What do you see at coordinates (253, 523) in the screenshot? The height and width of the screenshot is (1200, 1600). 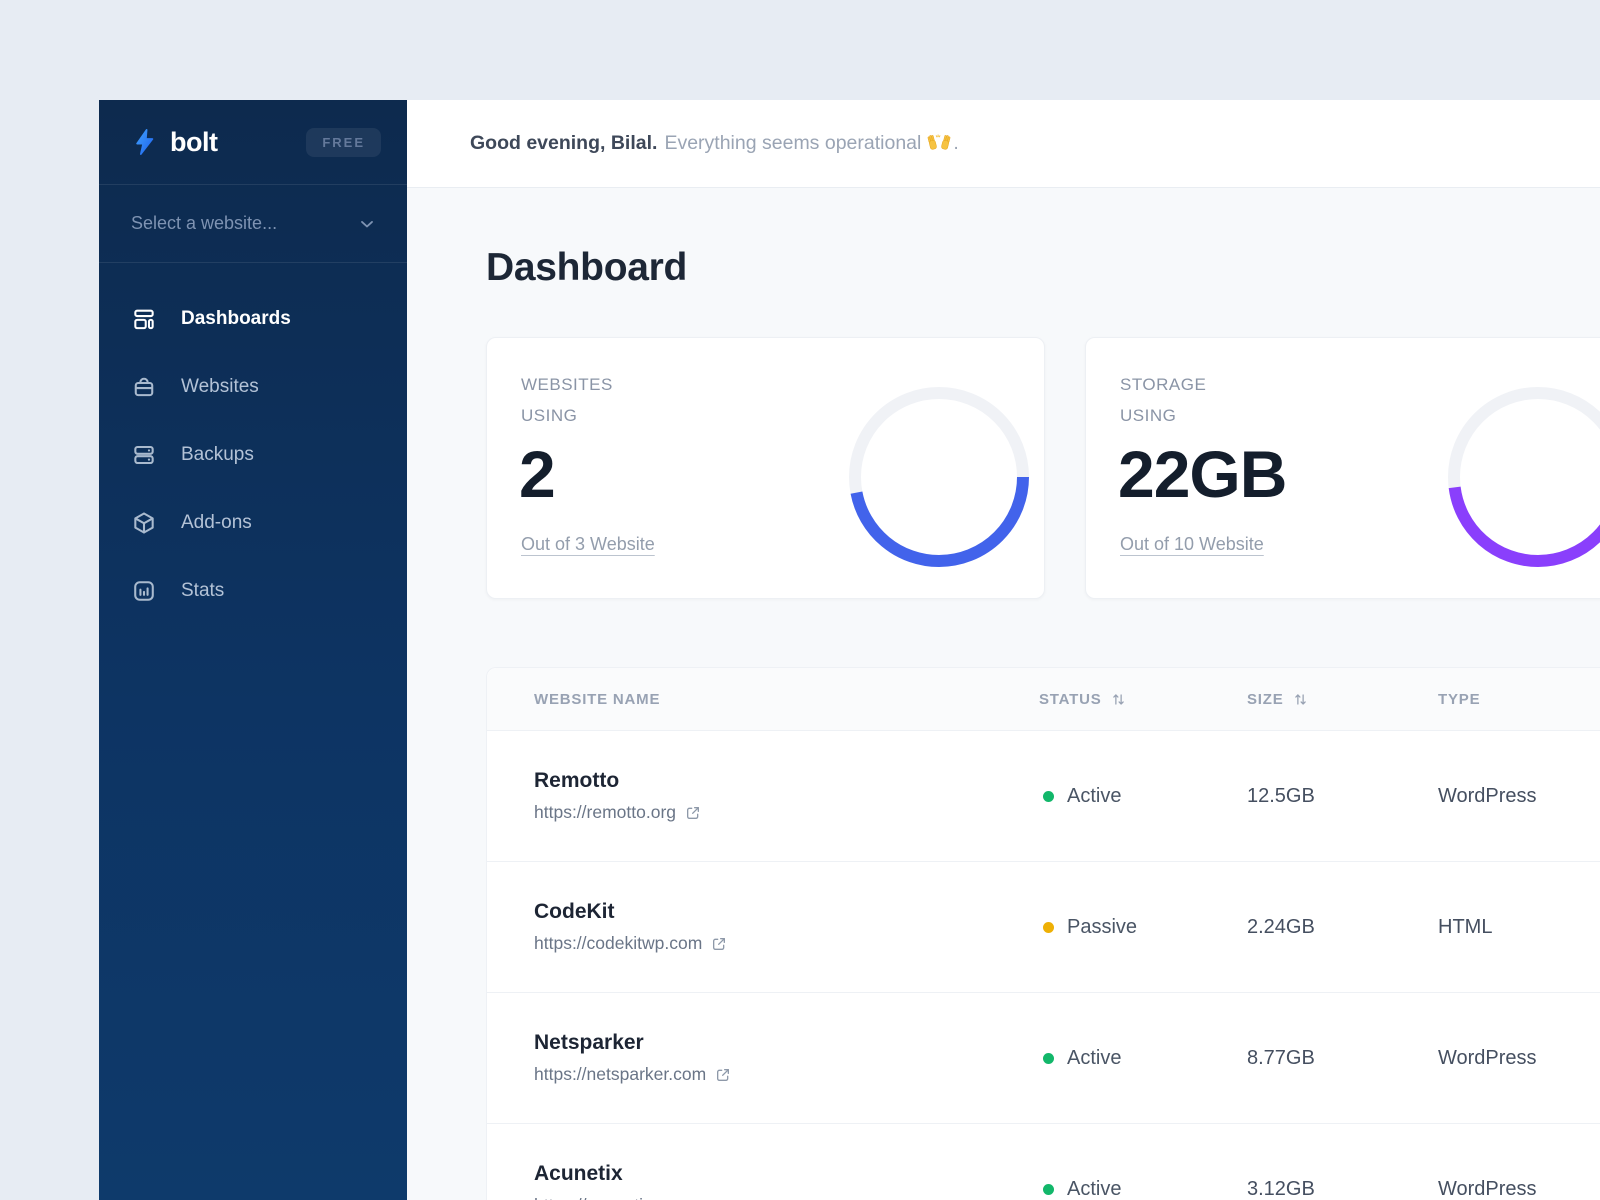 I see `sidebar-item-addons: Add-ons` at bounding box center [253, 523].